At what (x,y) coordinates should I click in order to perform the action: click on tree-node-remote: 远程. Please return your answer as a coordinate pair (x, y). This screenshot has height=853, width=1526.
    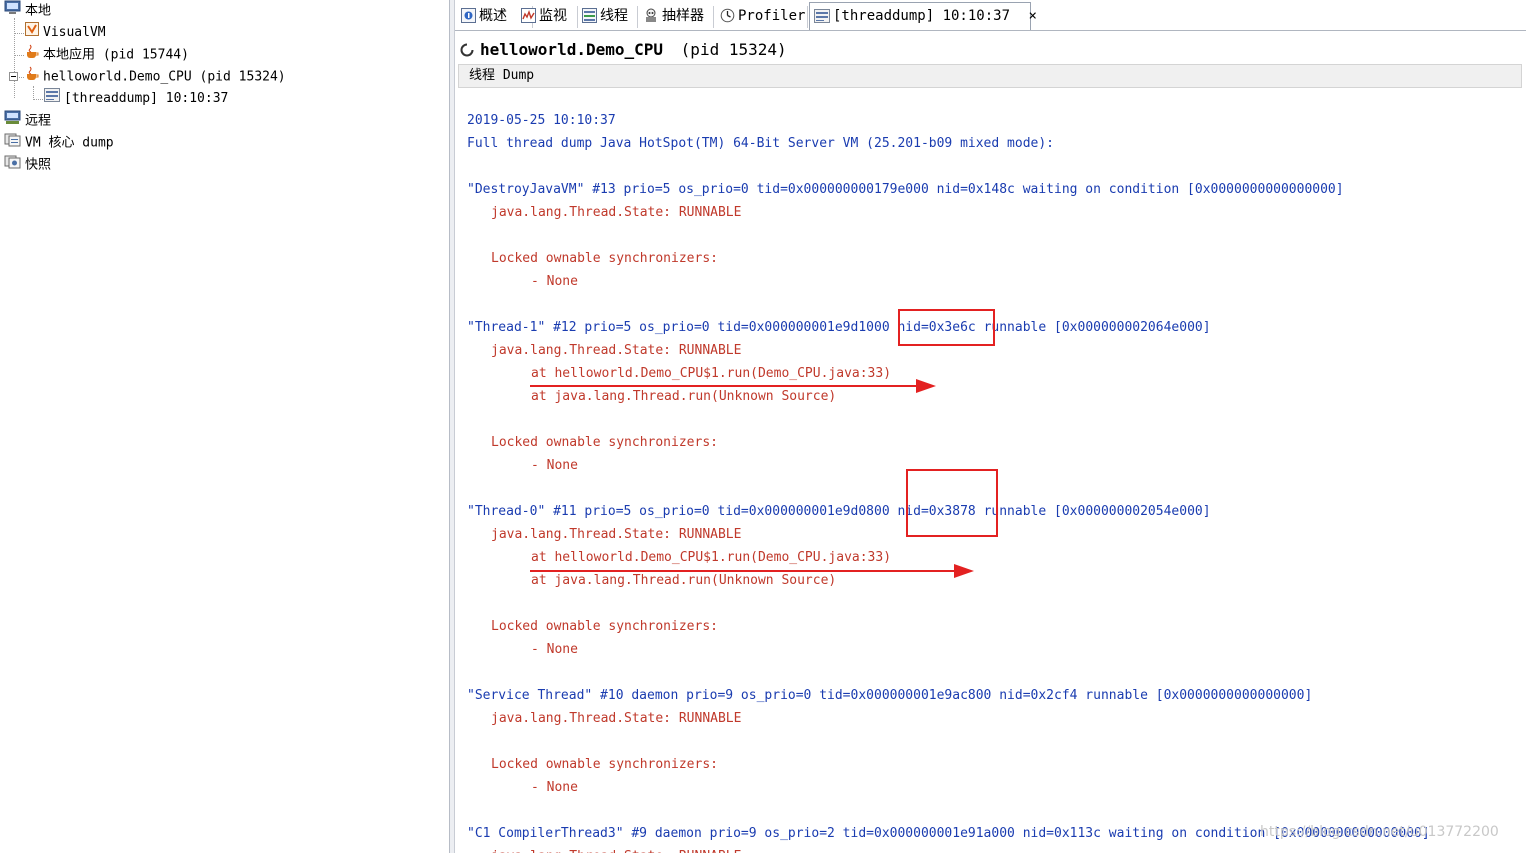
    Looking at the image, I should click on (27, 120).